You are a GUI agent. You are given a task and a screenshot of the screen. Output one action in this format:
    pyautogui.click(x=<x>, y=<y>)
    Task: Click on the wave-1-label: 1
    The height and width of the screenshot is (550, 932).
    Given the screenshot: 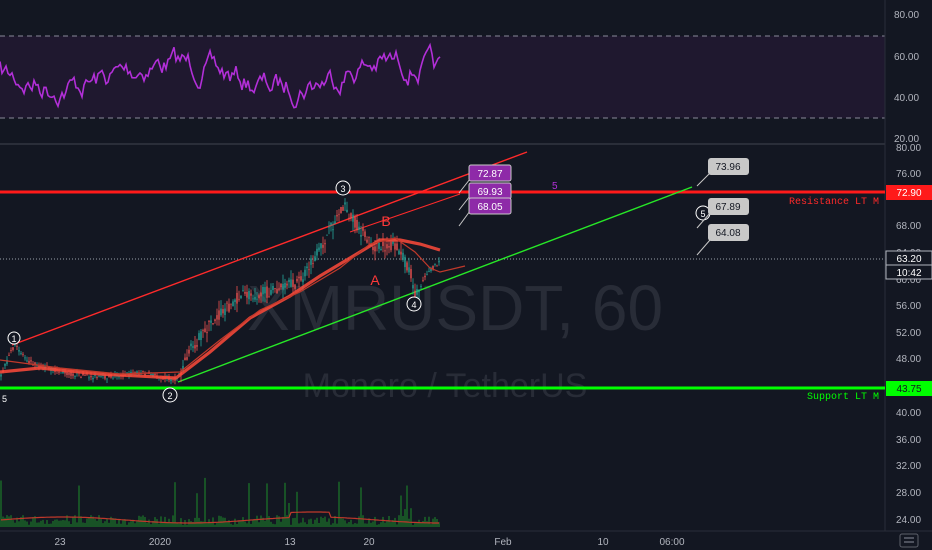 What is the action you would take?
    pyautogui.click(x=13, y=339)
    